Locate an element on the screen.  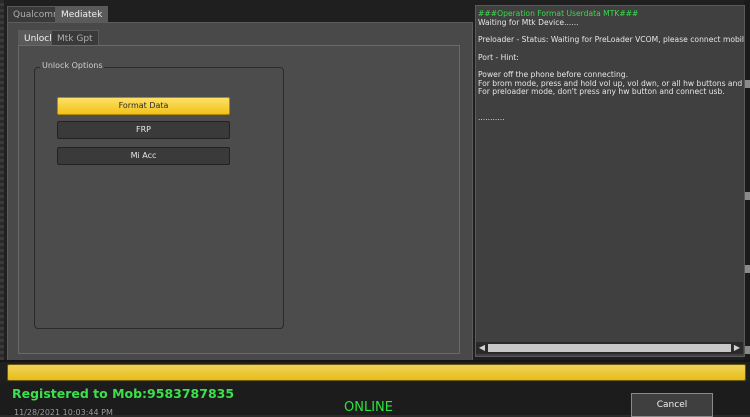
online-status: ONLINE is located at coordinates (368, 407).